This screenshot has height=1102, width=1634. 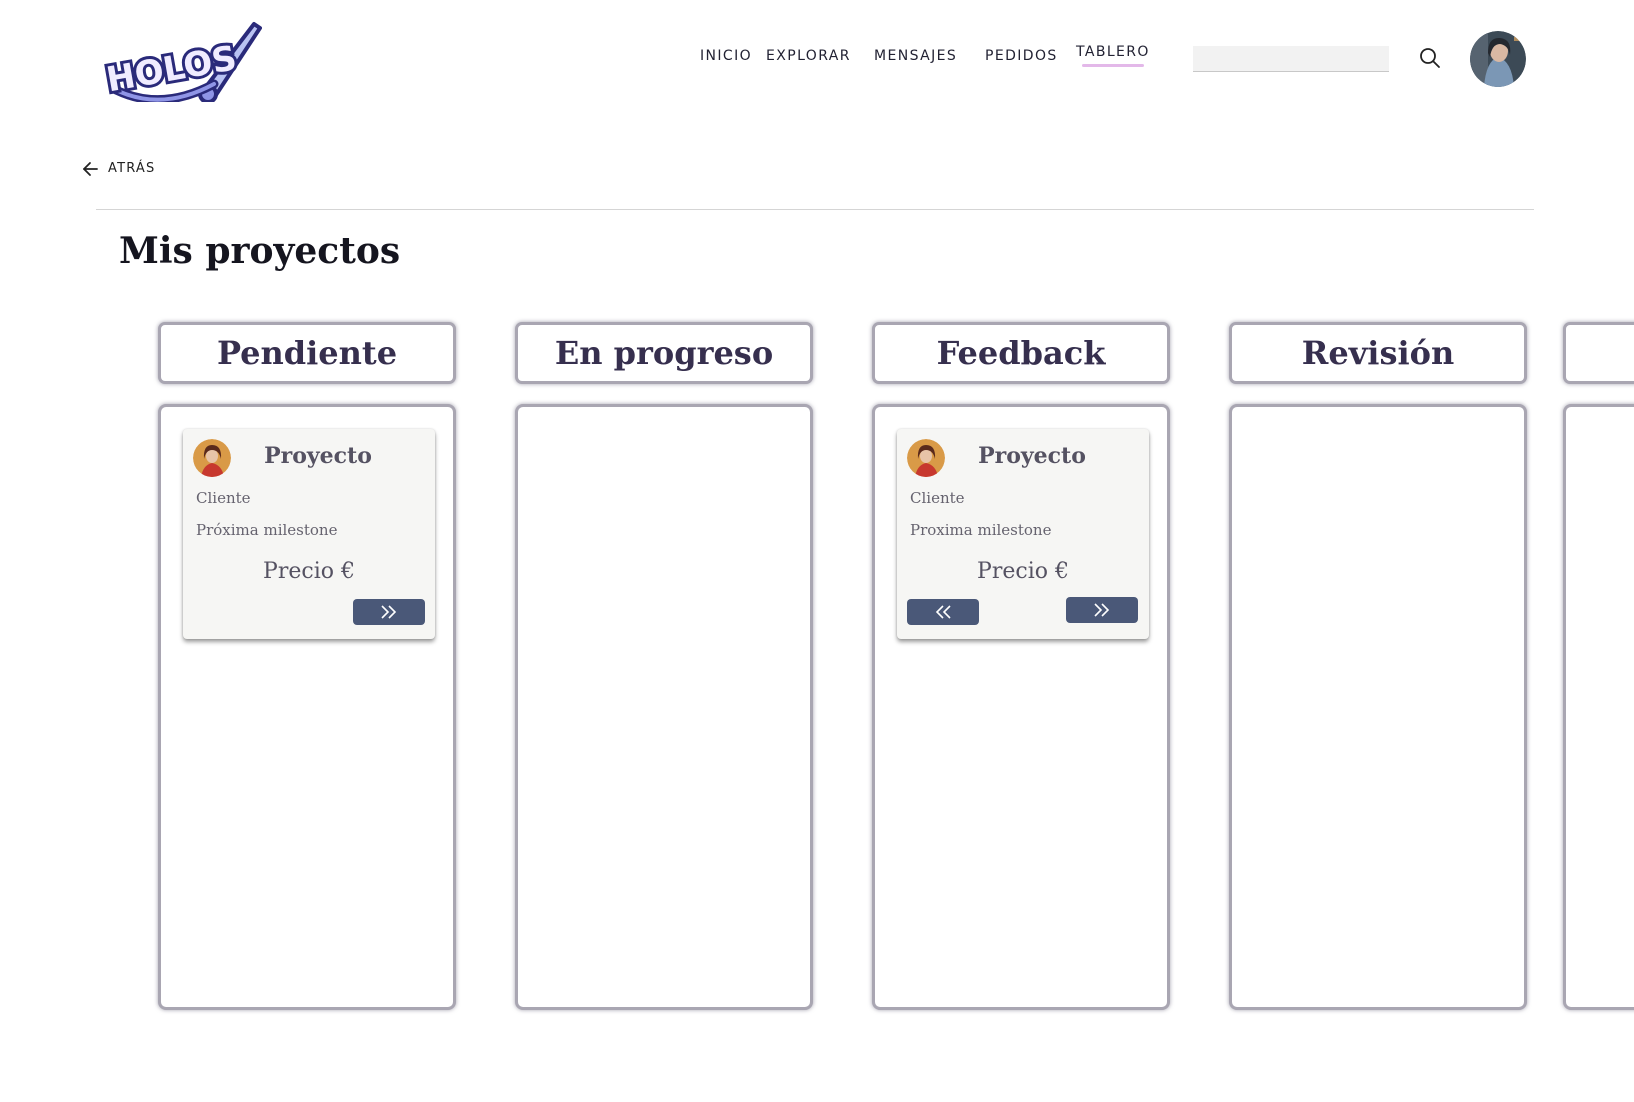 I want to click on nav-pedidos: PEDIDOS, so click(x=1021, y=56).